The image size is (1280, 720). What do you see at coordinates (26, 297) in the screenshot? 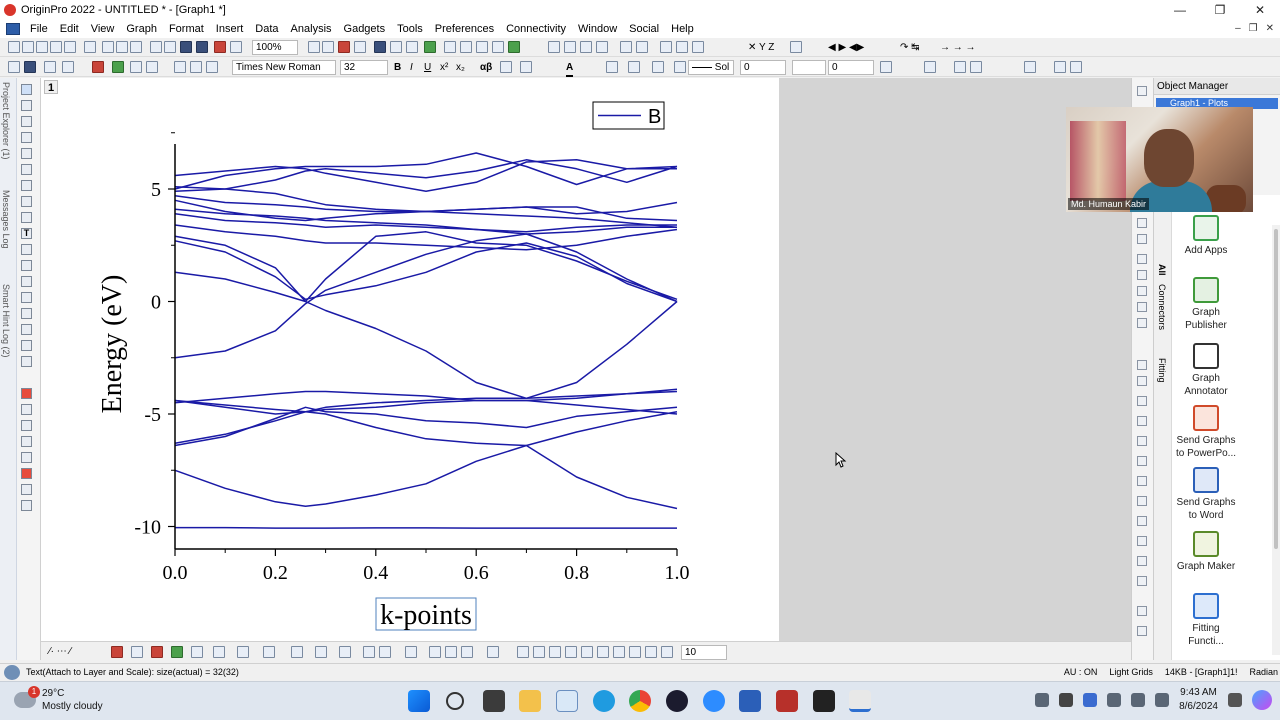
I see `rectangle-tool-icon` at bounding box center [26, 297].